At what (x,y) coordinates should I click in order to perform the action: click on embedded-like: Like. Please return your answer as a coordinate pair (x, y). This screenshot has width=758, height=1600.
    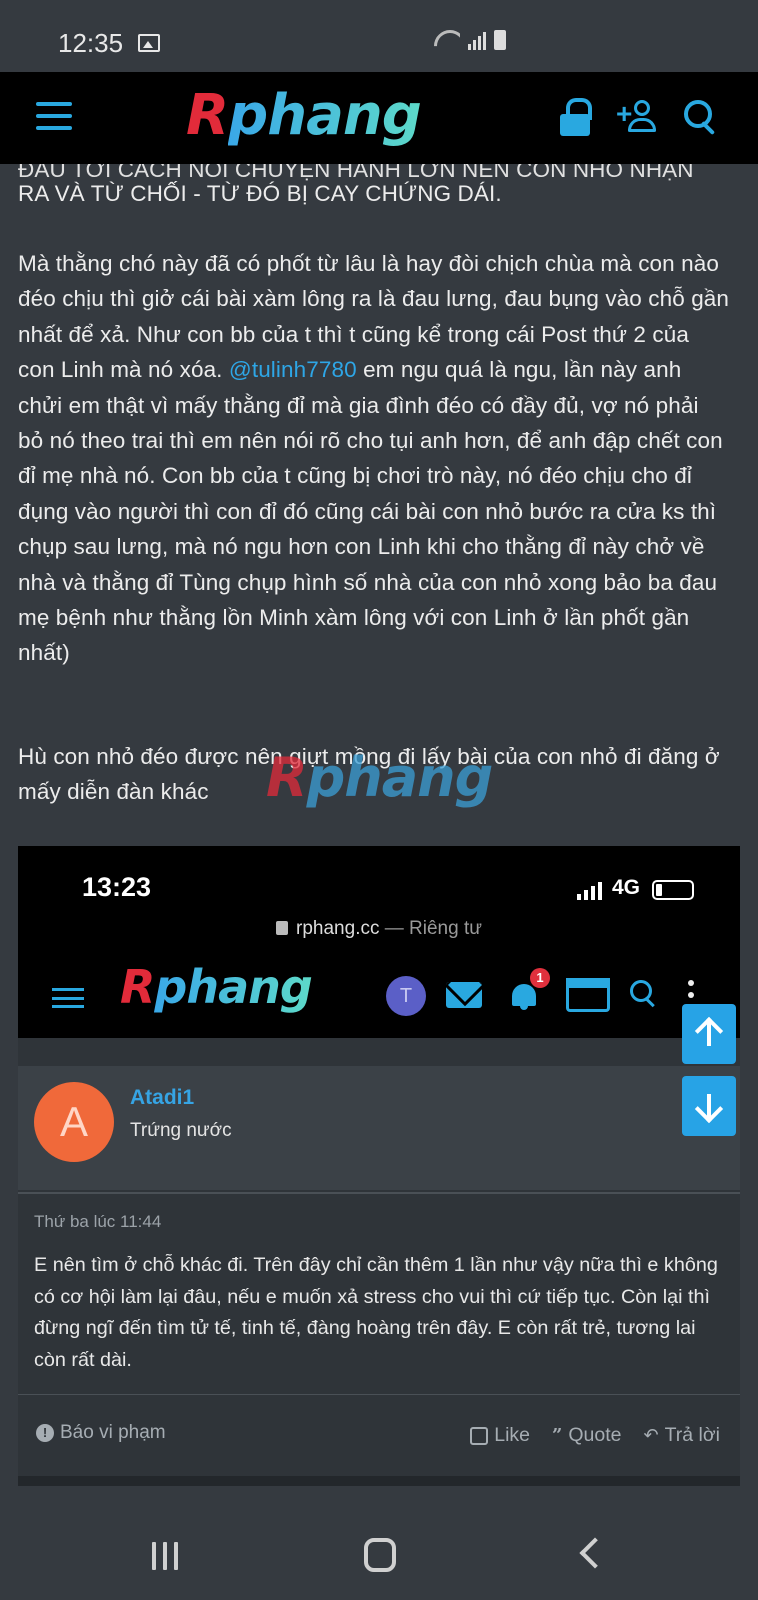
    Looking at the image, I should click on (500, 1435).